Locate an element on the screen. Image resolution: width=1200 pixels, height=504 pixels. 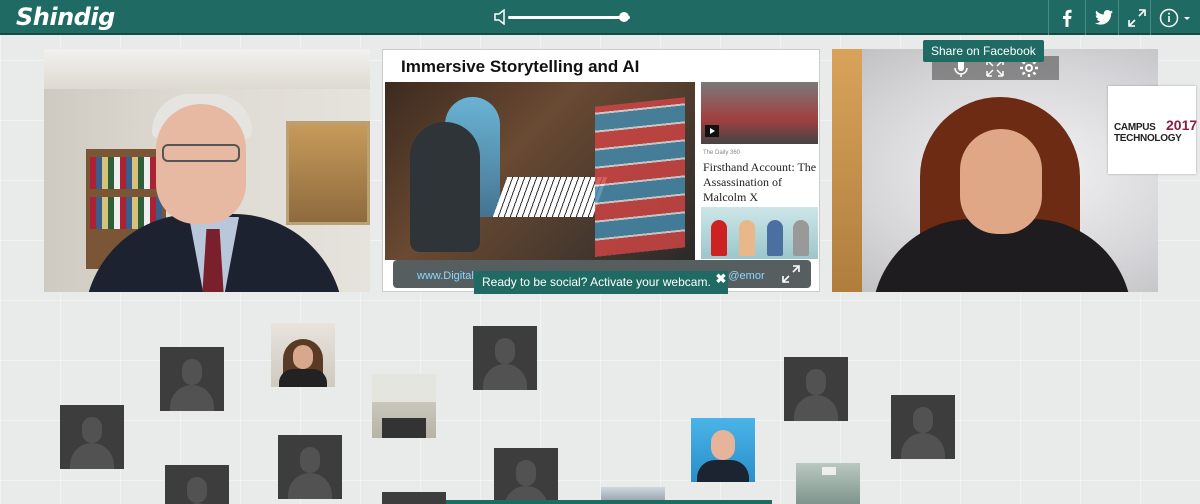
volume-slider-handle is located at coordinates (624, 17).